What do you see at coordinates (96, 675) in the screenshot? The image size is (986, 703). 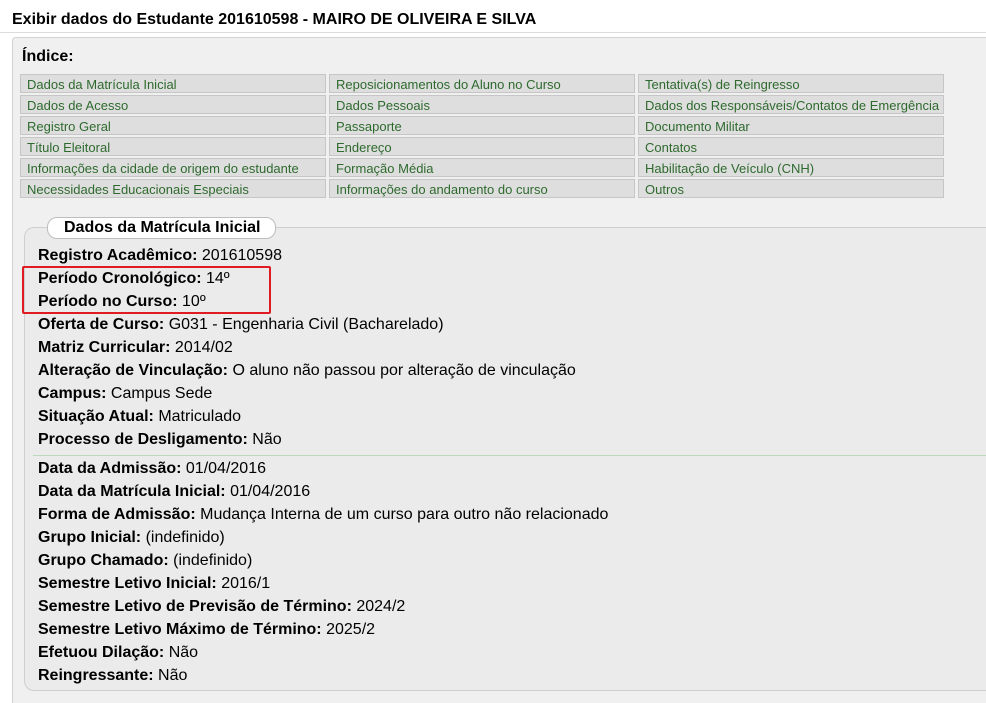 I see `field-label: Reingressante:` at bounding box center [96, 675].